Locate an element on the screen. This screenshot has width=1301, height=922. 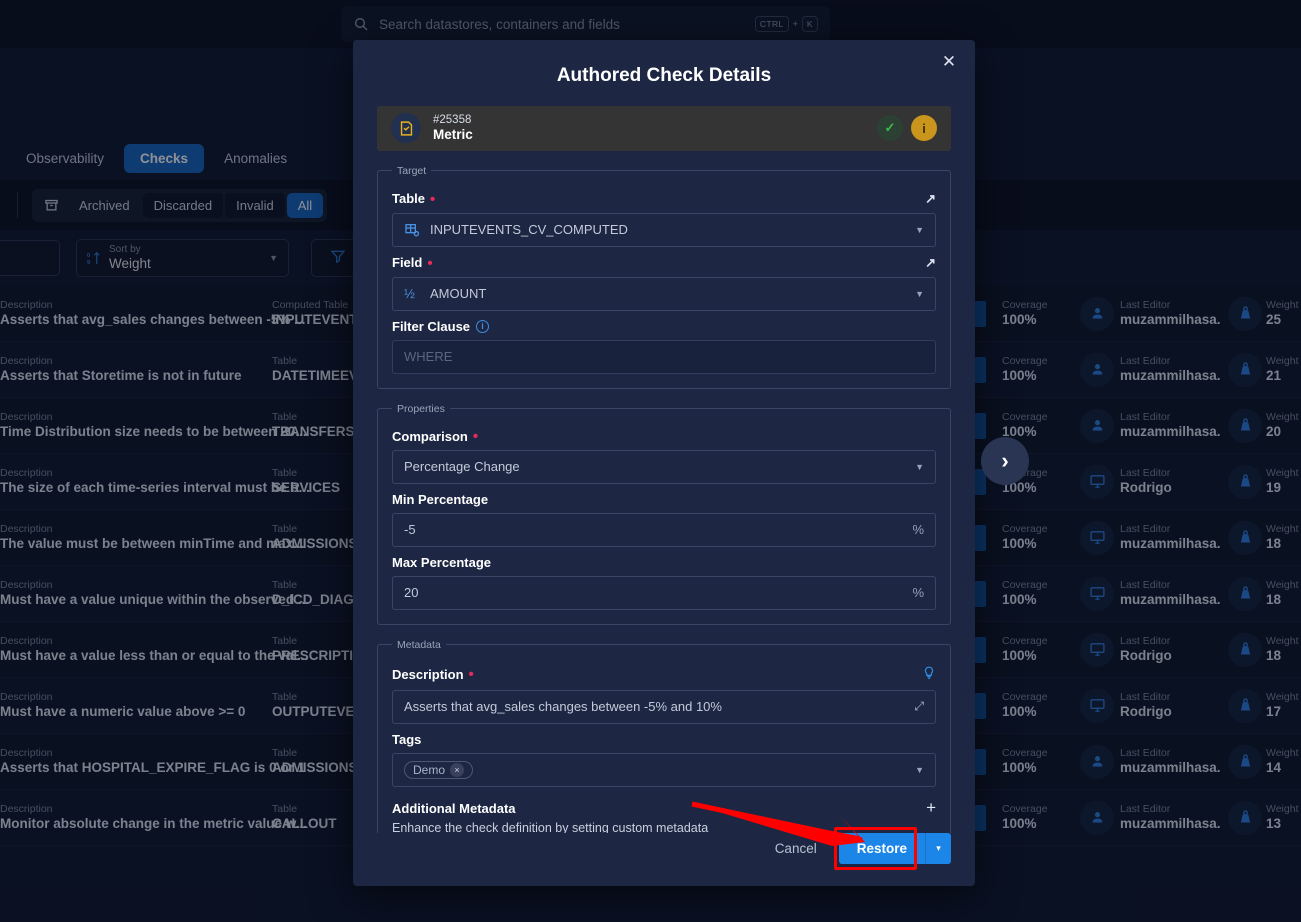
field-label: Field is located at coordinates (407, 263).